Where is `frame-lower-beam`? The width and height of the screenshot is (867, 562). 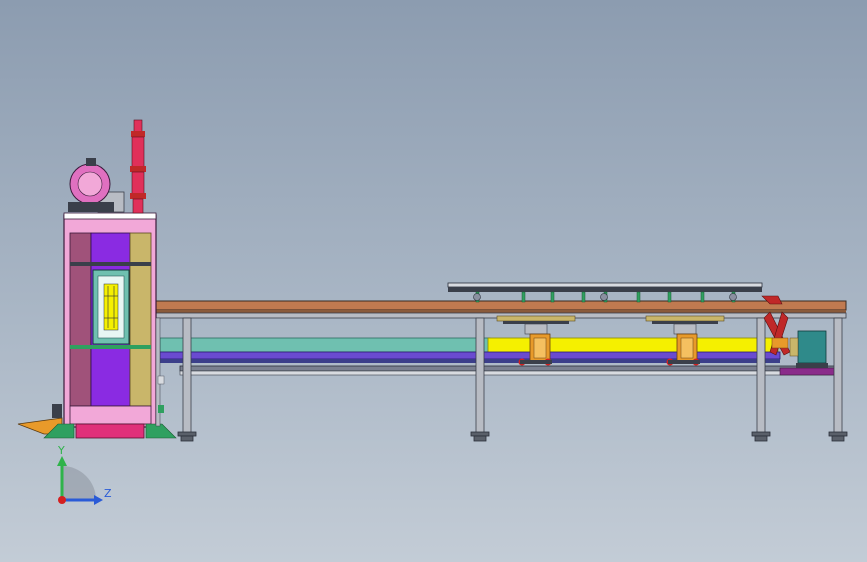
frame-lower-beam is located at coordinates (508, 368).